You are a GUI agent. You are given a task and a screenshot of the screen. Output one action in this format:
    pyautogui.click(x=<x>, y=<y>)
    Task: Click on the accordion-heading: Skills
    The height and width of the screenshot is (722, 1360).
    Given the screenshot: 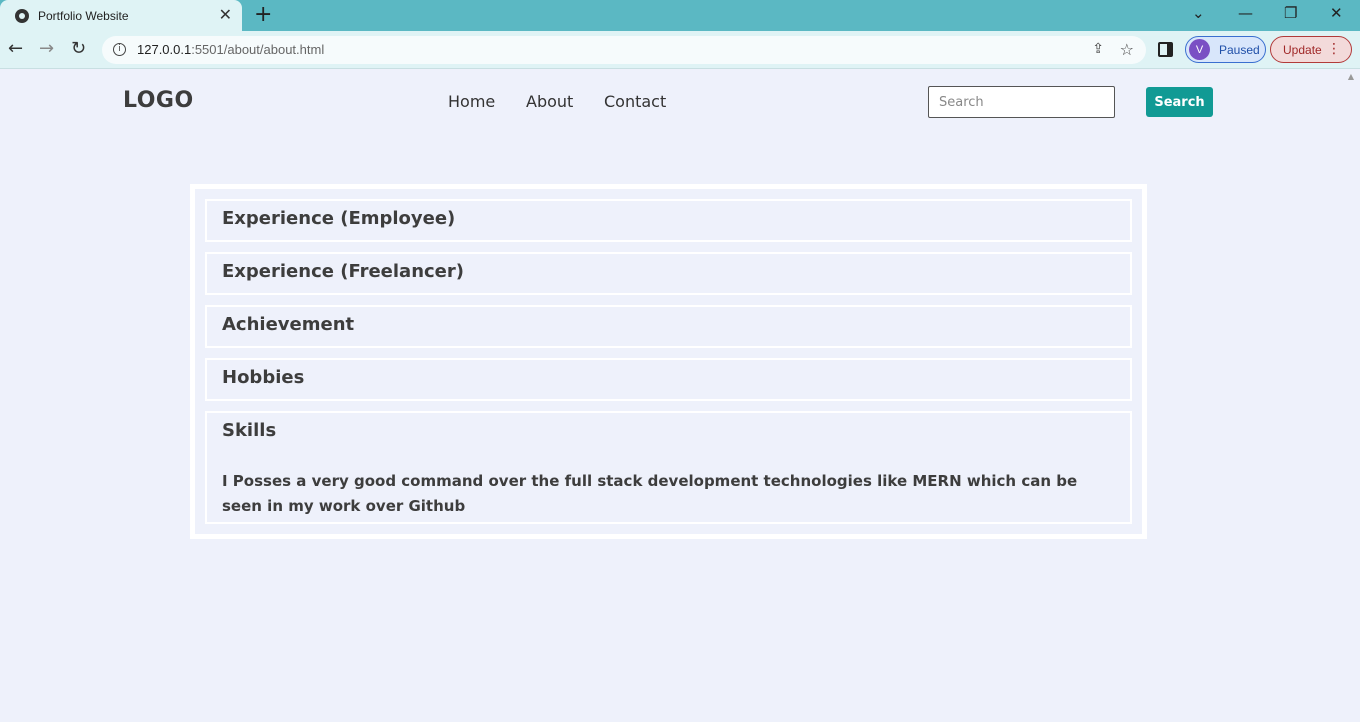 What is the action you would take?
    pyautogui.click(x=249, y=430)
    